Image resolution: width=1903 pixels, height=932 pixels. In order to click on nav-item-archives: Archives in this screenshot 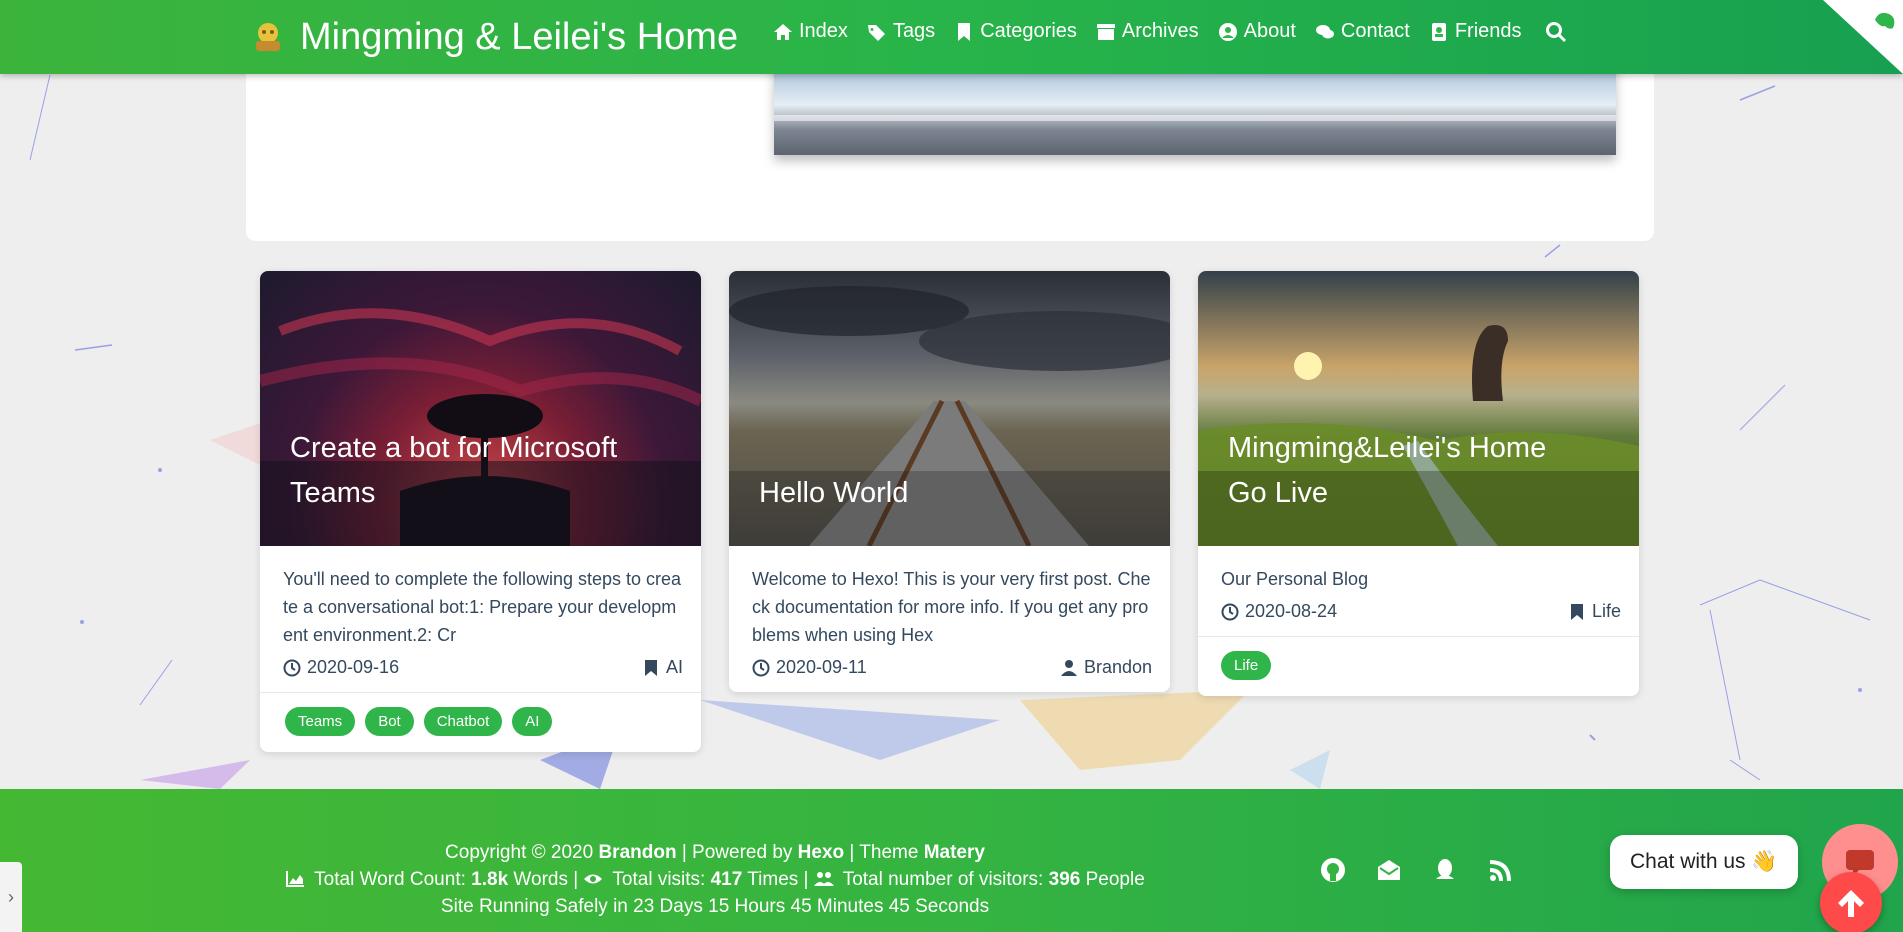, I will do `click(1147, 31)`.